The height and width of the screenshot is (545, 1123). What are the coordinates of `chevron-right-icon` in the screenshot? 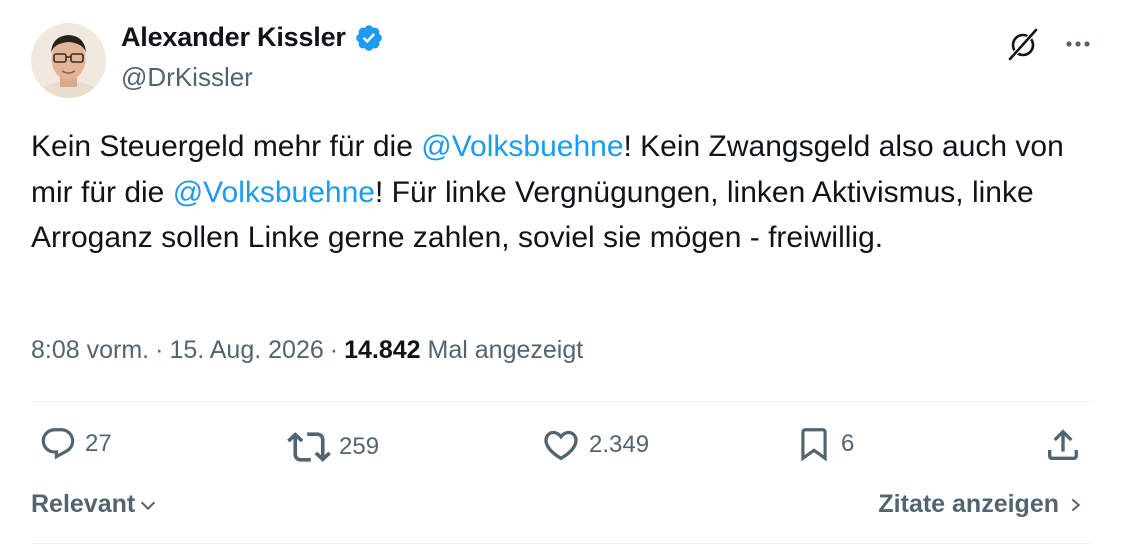 It's located at (1076, 504).